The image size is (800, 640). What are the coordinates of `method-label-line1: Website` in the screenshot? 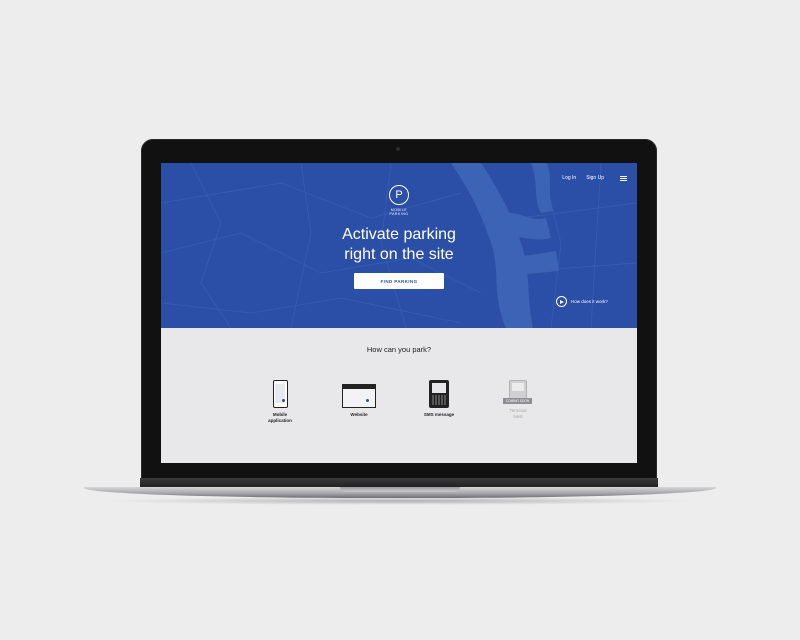 It's located at (359, 414).